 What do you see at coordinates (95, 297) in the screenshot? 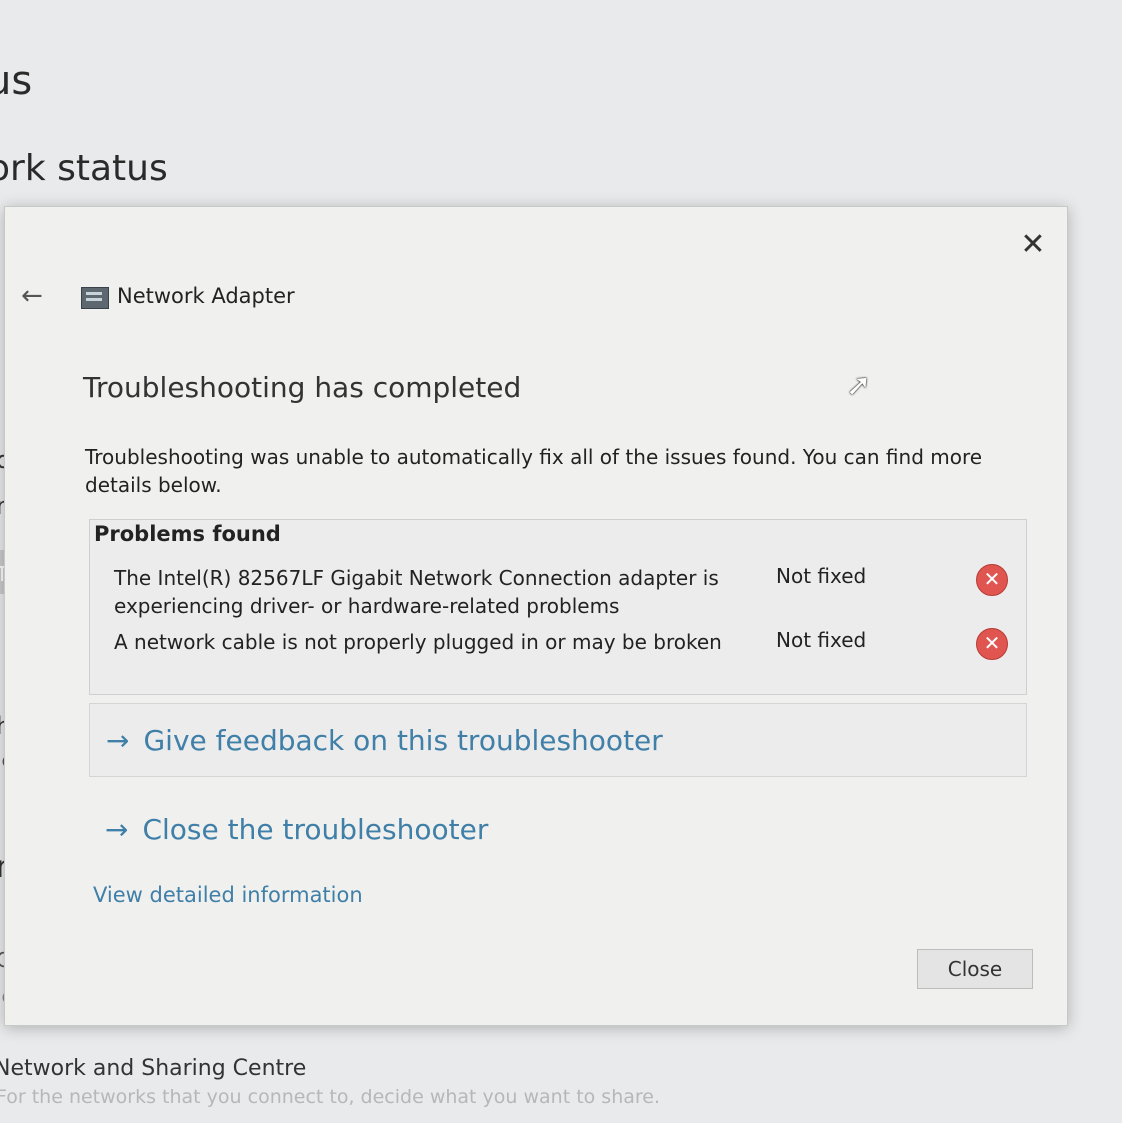
I see `network-adapter-icon` at bounding box center [95, 297].